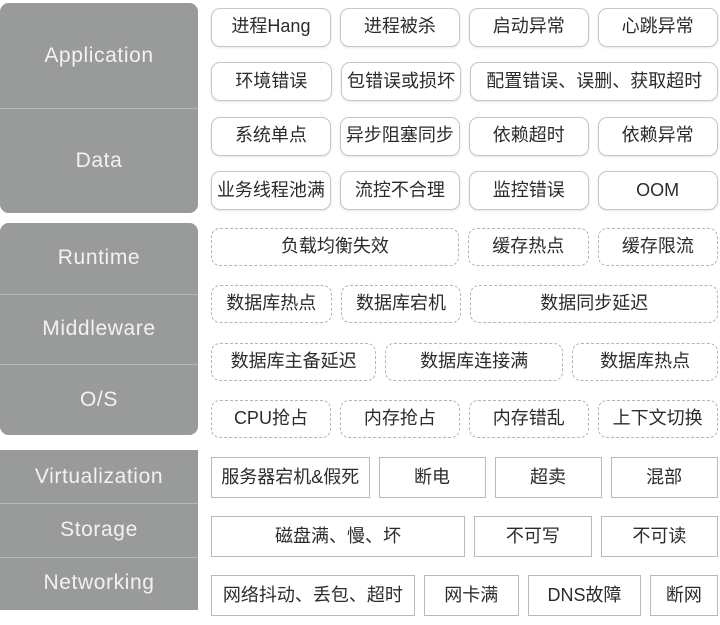 The image size is (720, 625). I want to click on card-row: 数据库主备延迟 数据库连接满 数据库热点, so click(465, 362).